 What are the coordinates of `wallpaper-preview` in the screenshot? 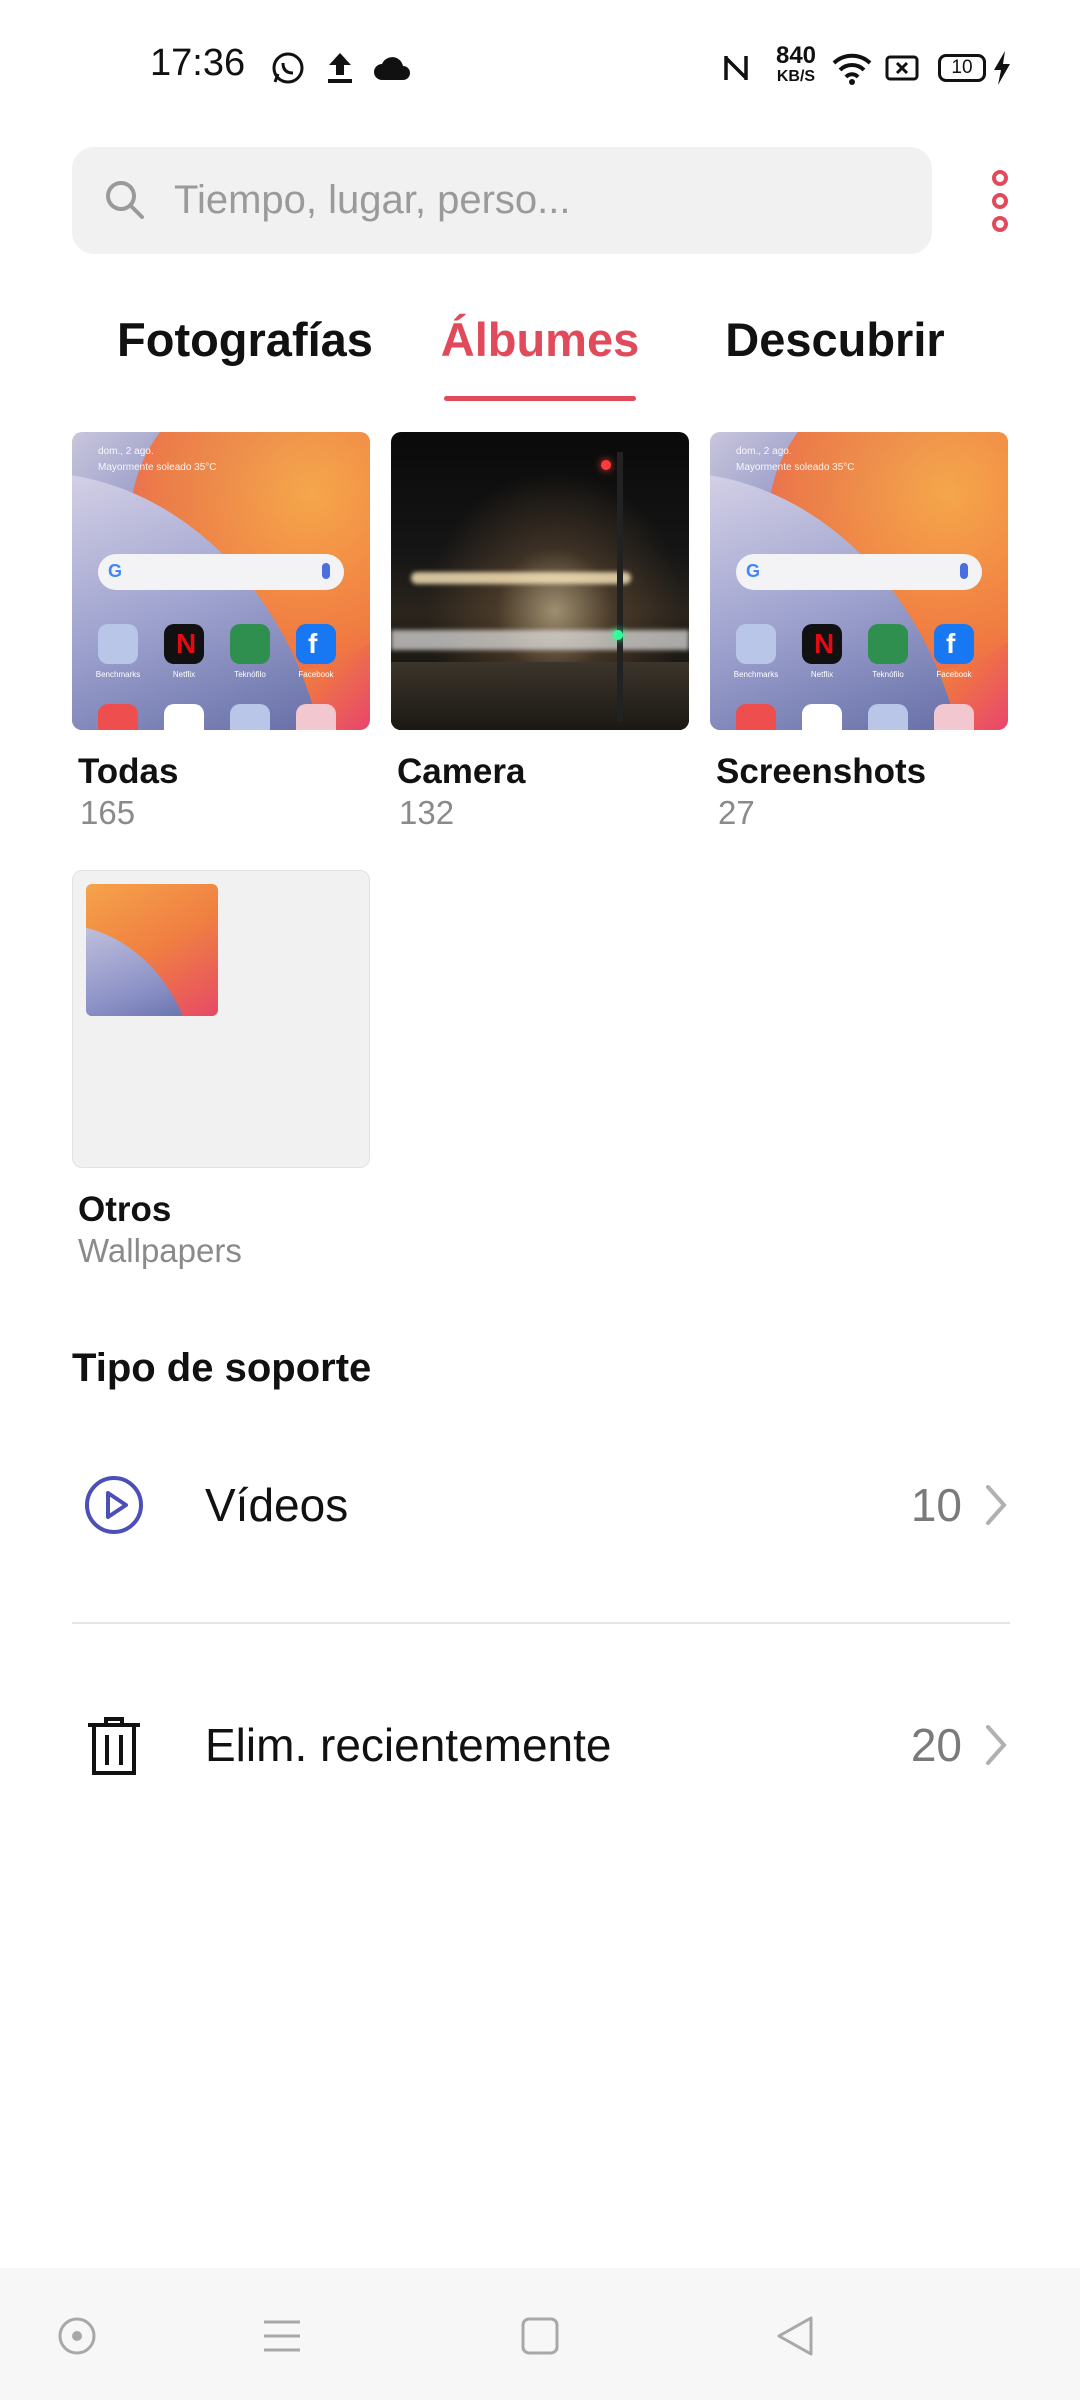 It's located at (152, 950).